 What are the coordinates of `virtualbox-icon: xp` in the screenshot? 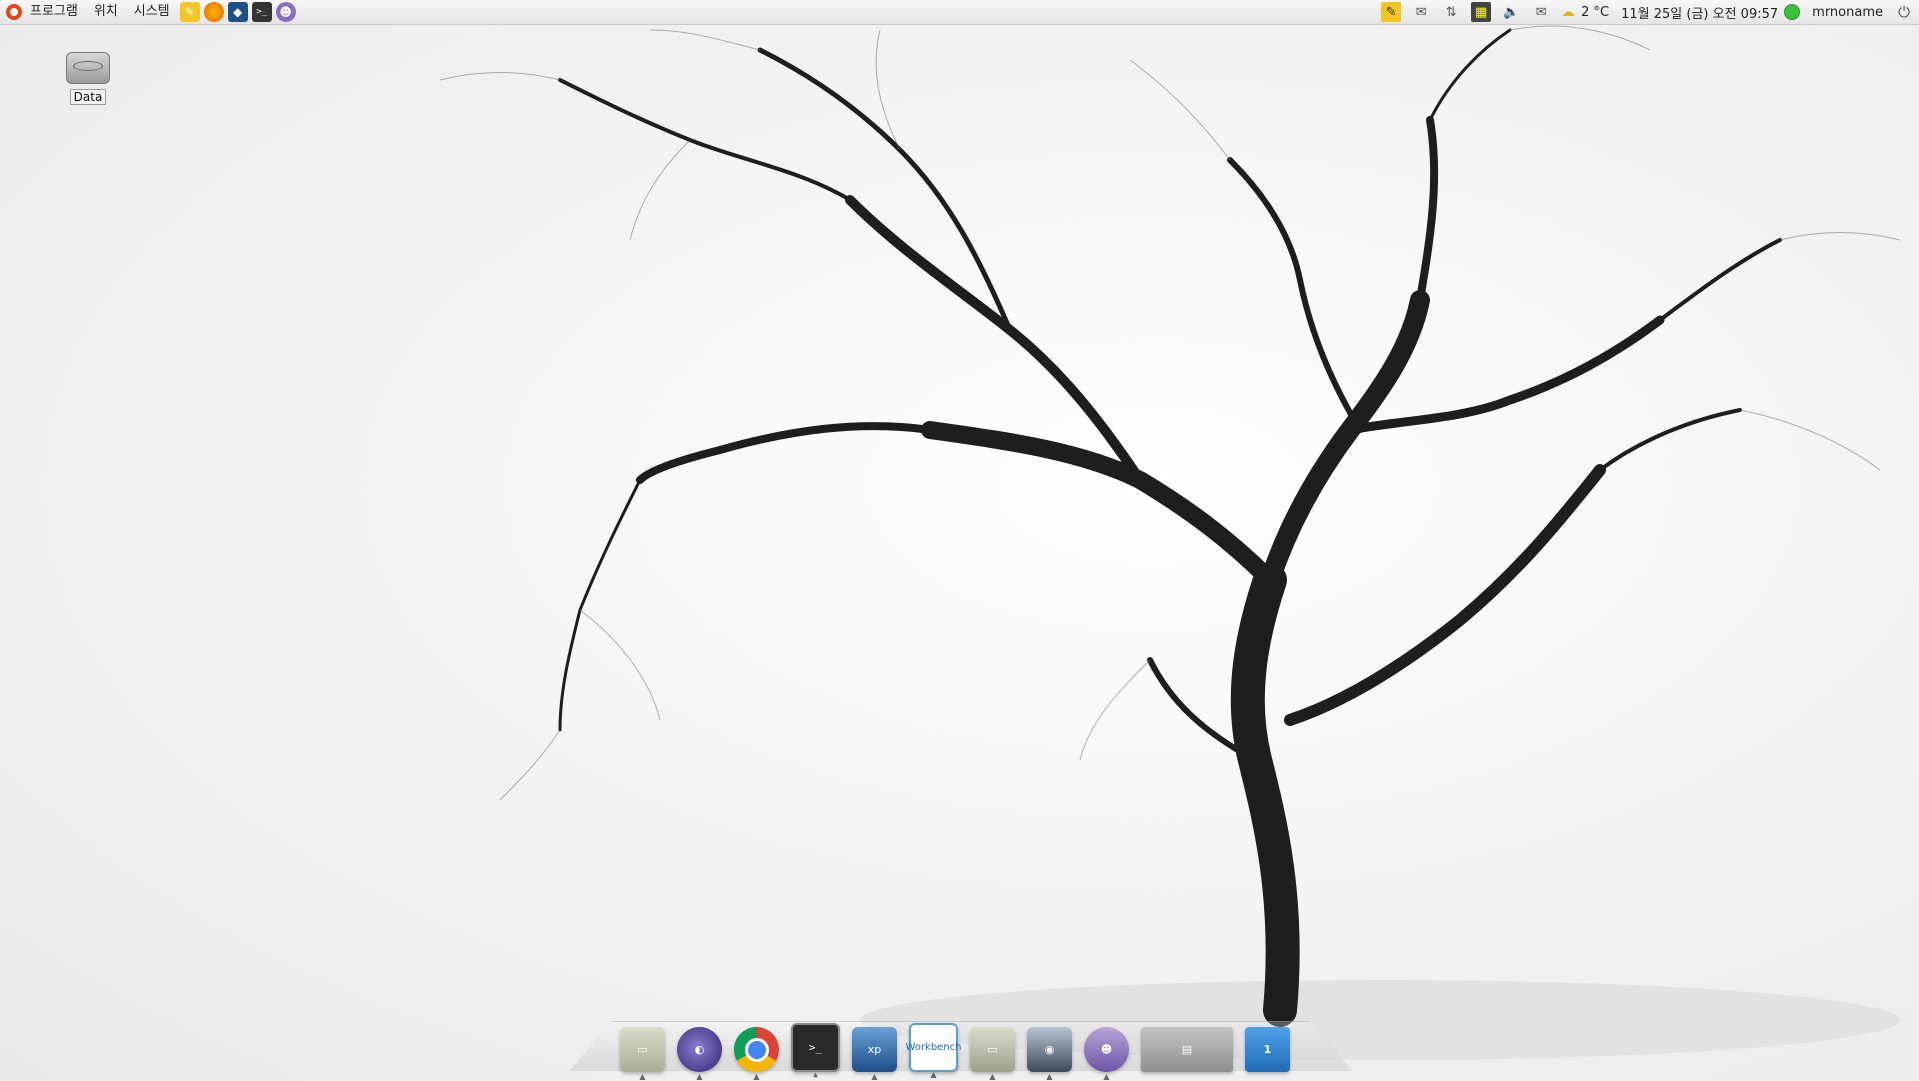 It's located at (874, 1049).